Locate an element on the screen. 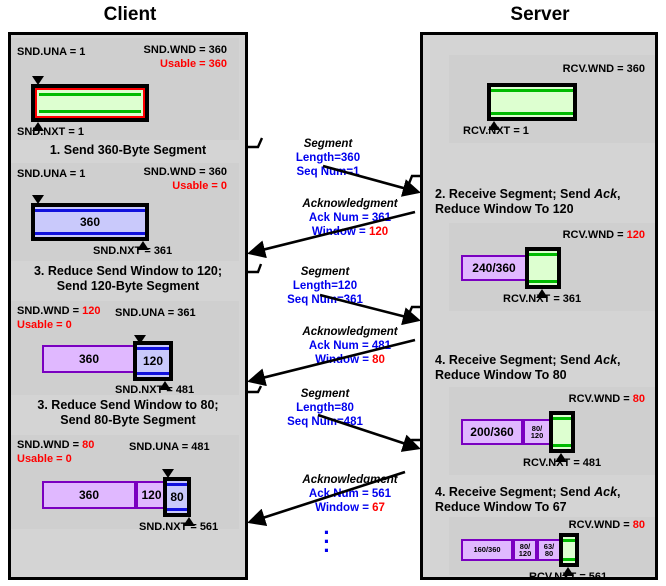 This screenshot has width=666, height=586. message-segment-1-header: Segment is located at coordinates (328, 144).